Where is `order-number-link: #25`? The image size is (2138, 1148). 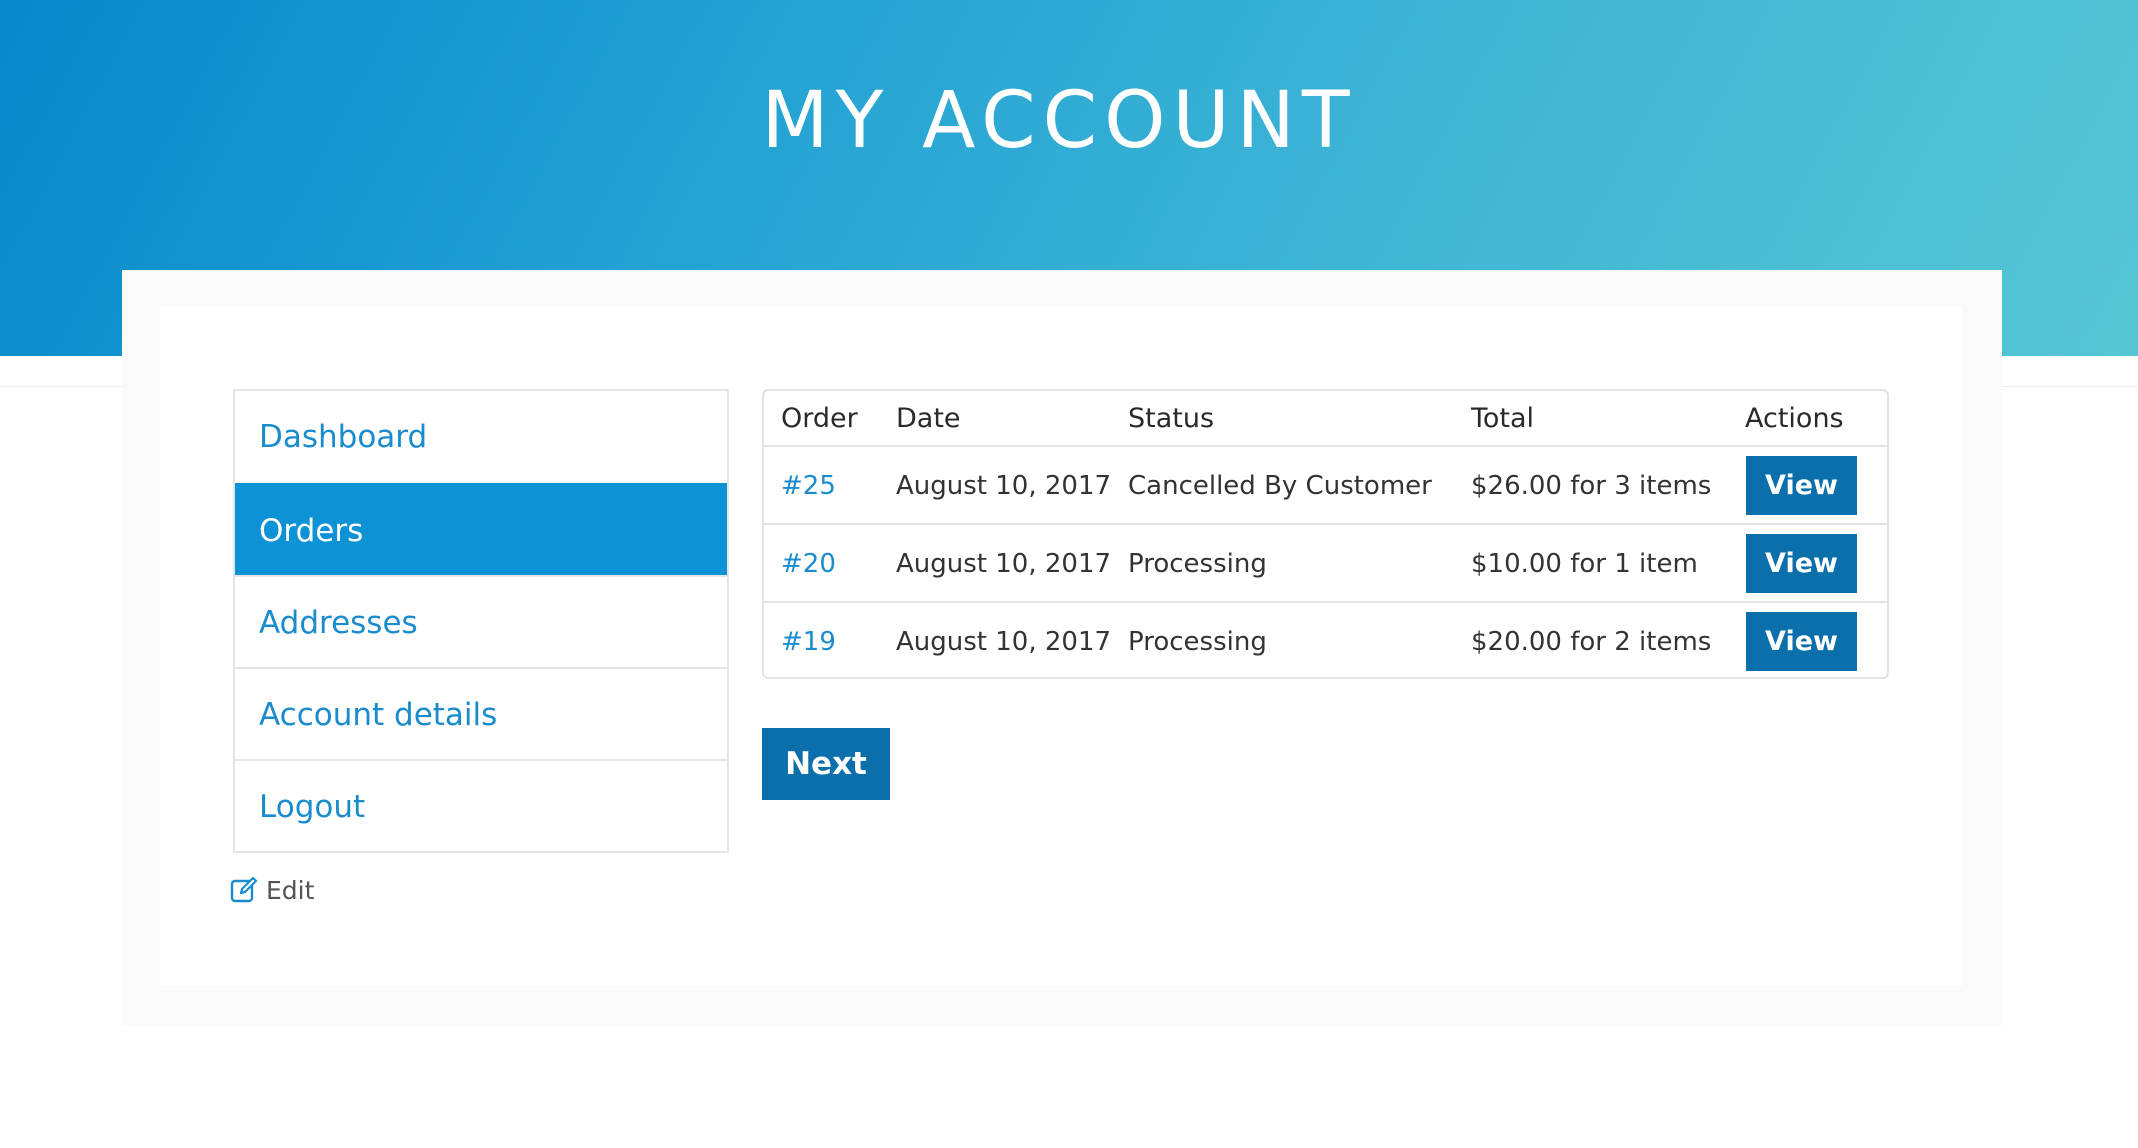 order-number-link: #25 is located at coordinates (808, 486).